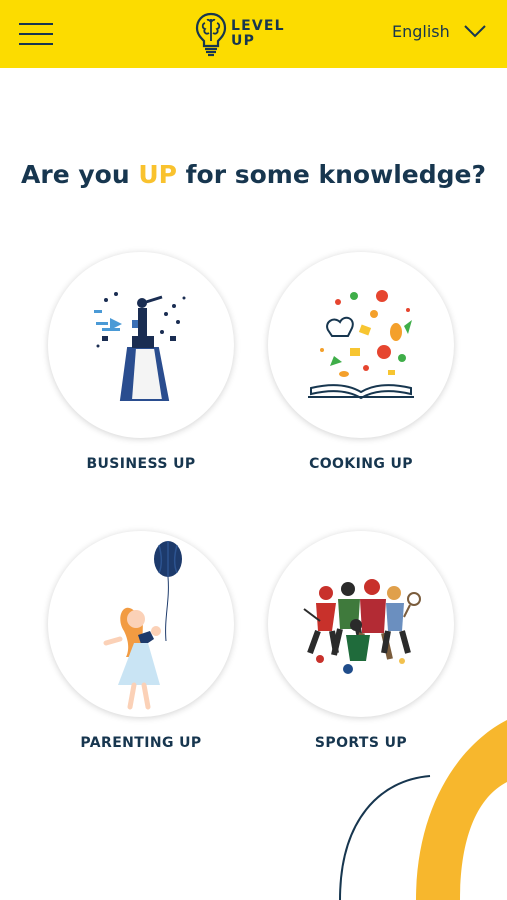 The height and width of the screenshot is (900, 507). What do you see at coordinates (211, 34) in the screenshot?
I see `brain-lightbulb-icon` at bounding box center [211, 34].